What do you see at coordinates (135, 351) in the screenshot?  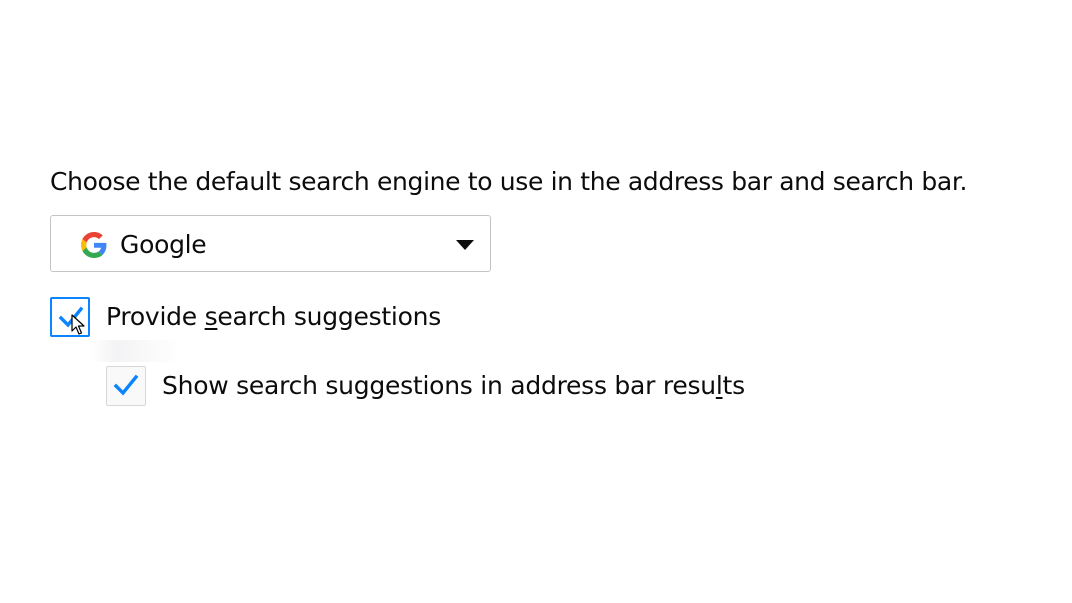 I see `hover-highlight-artifact` at bounding box center [135, 351].